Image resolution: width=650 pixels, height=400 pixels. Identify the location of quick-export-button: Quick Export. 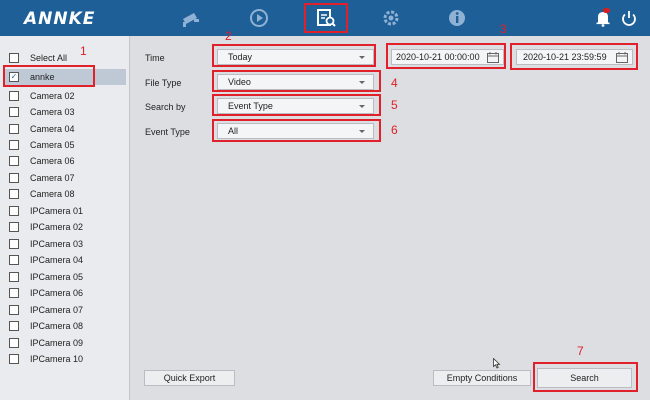
(189, 378).